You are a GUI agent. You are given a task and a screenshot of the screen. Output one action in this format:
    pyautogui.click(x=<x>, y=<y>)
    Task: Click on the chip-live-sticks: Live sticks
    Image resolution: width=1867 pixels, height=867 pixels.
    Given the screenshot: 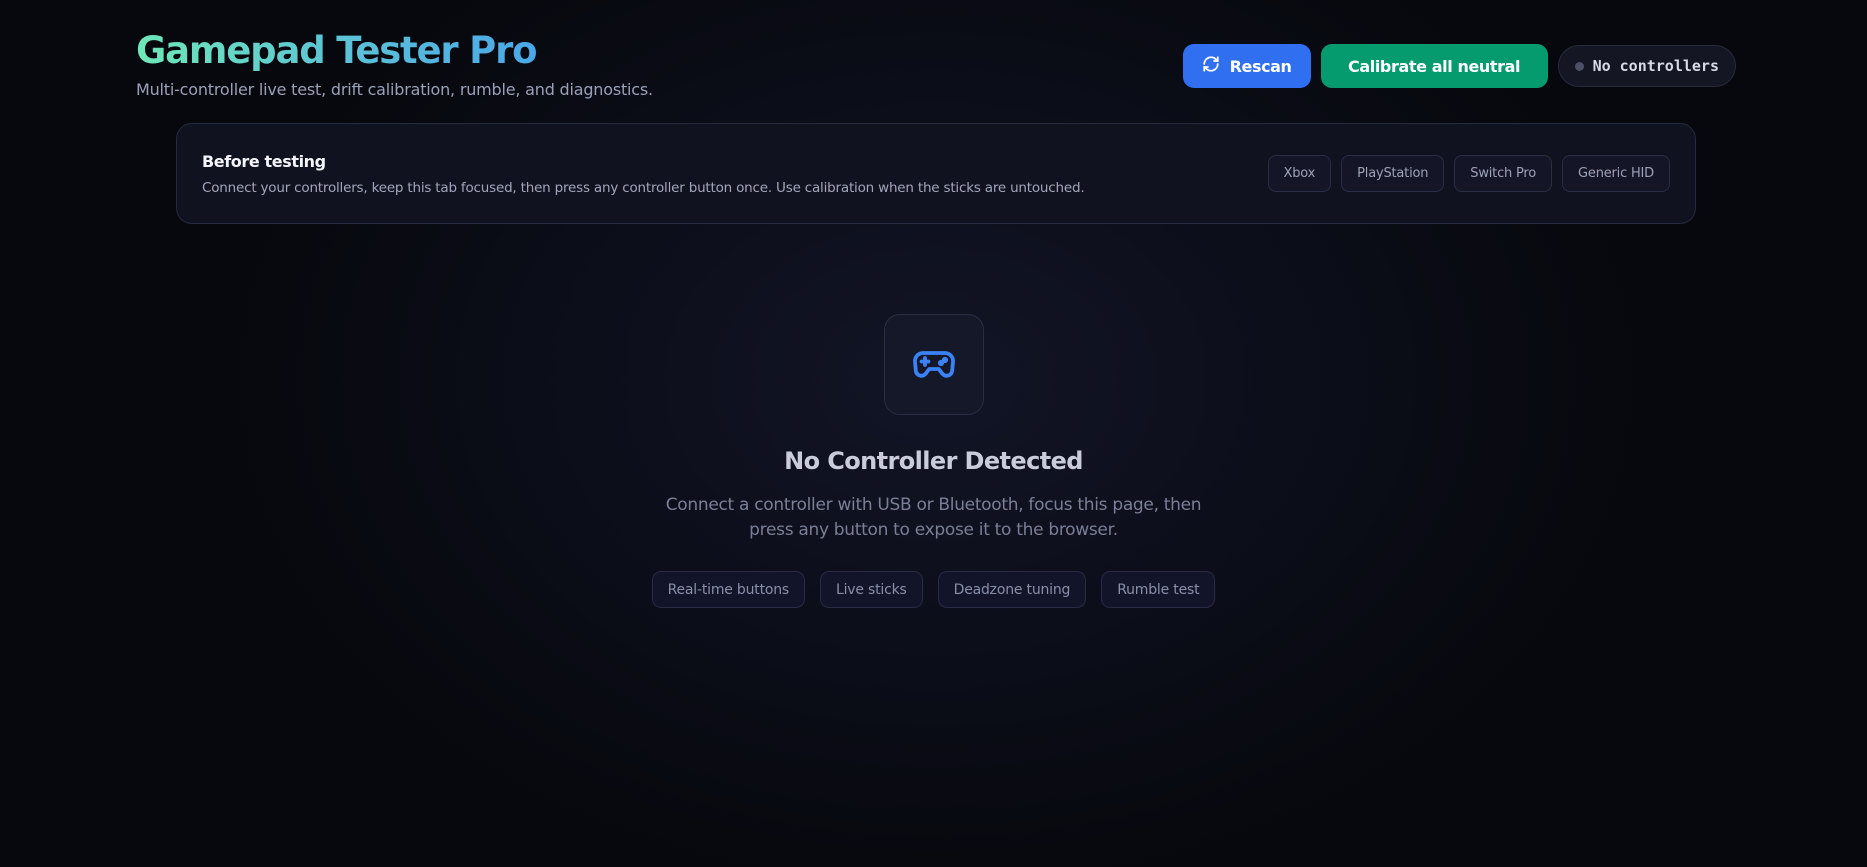 What is the action you would take?
    pyautogui.click(x=871, y=589)
    